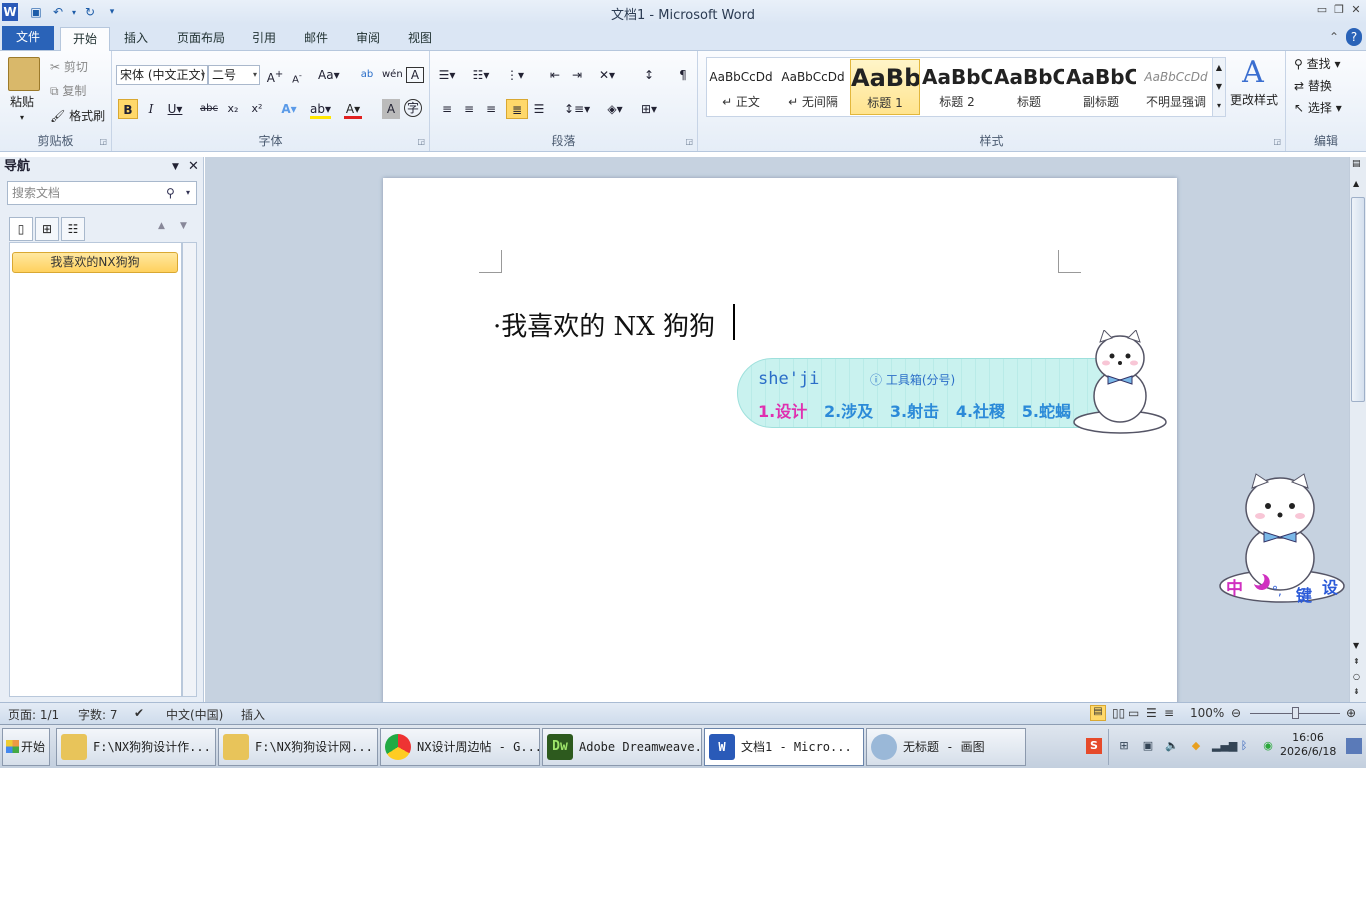  Describe the element at coordinates (469, 109) in the screenshot. I see `align-center-icon: ≡` at that location.